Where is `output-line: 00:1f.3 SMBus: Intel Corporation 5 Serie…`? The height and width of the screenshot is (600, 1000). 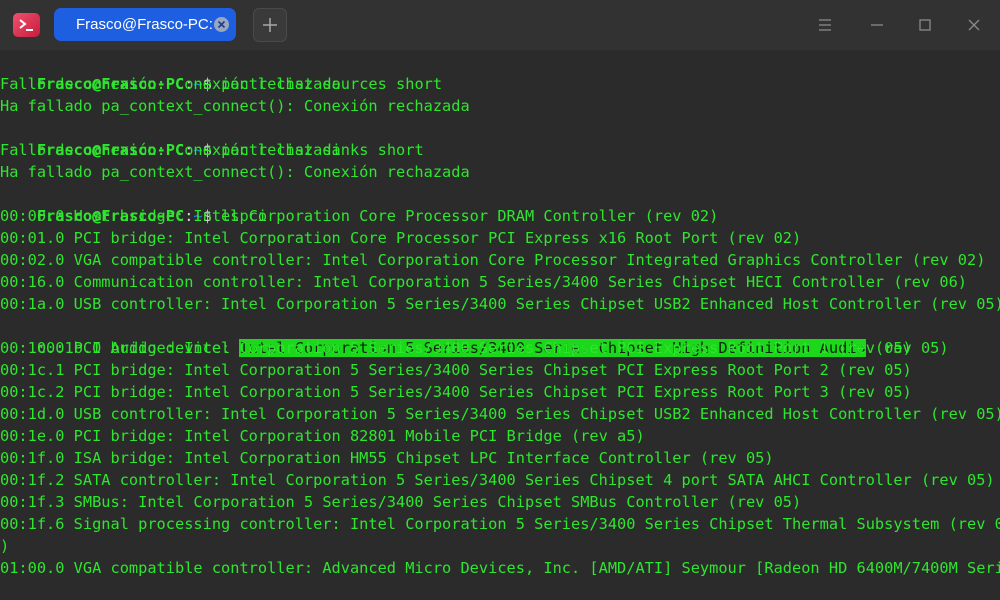
output-line: 00:1f.3 SMBus: Intel Corporation 5 Serie… is located at coordinates (401, 502).